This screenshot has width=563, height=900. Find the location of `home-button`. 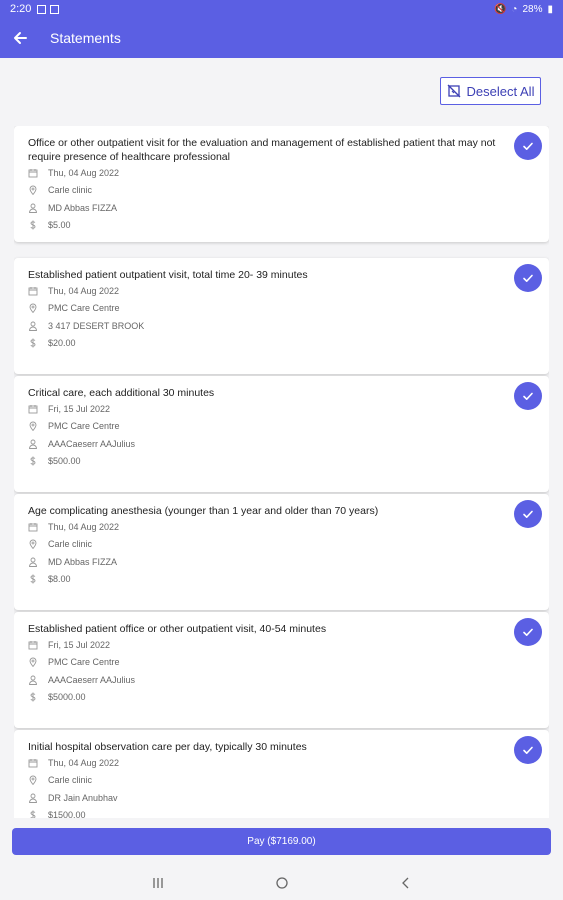

home-button is located at coordinates (282, 883).